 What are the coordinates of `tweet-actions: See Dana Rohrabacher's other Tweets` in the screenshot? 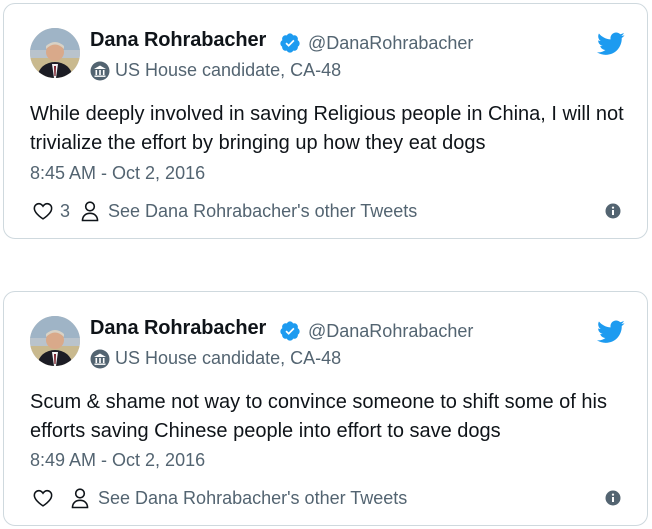 It's located at (219, 498).